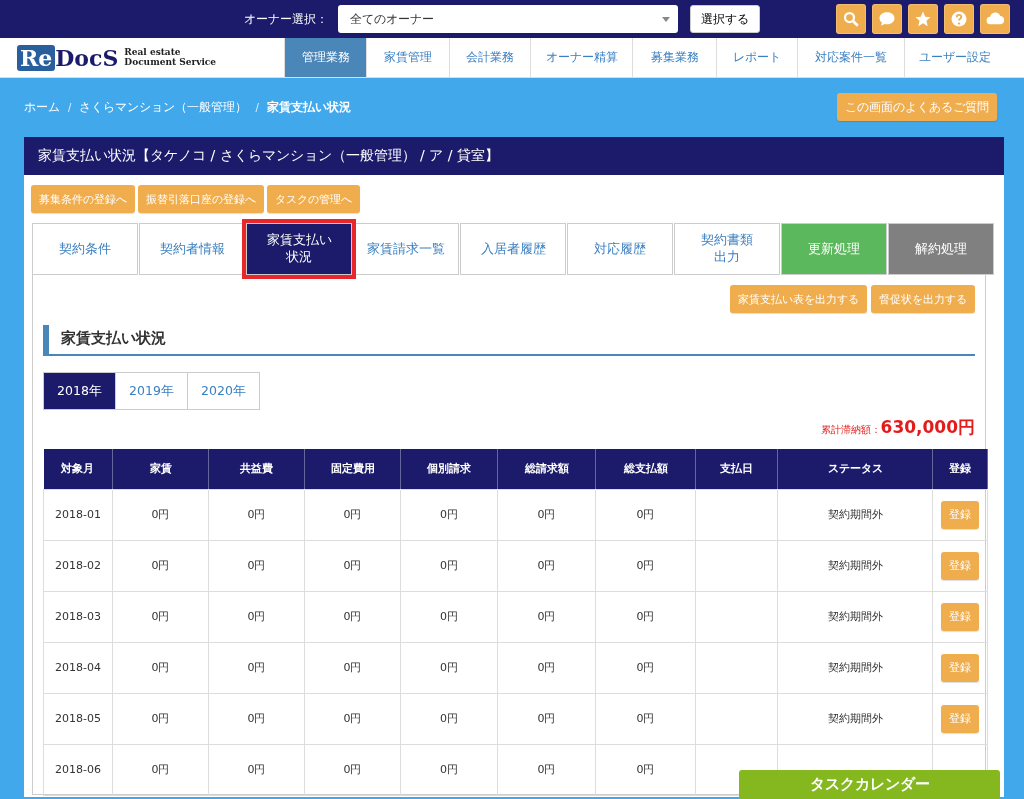 The image size is (1024, 799). I want to click on task-calendar-tab: タスクカレンダー, so click(869, 784).